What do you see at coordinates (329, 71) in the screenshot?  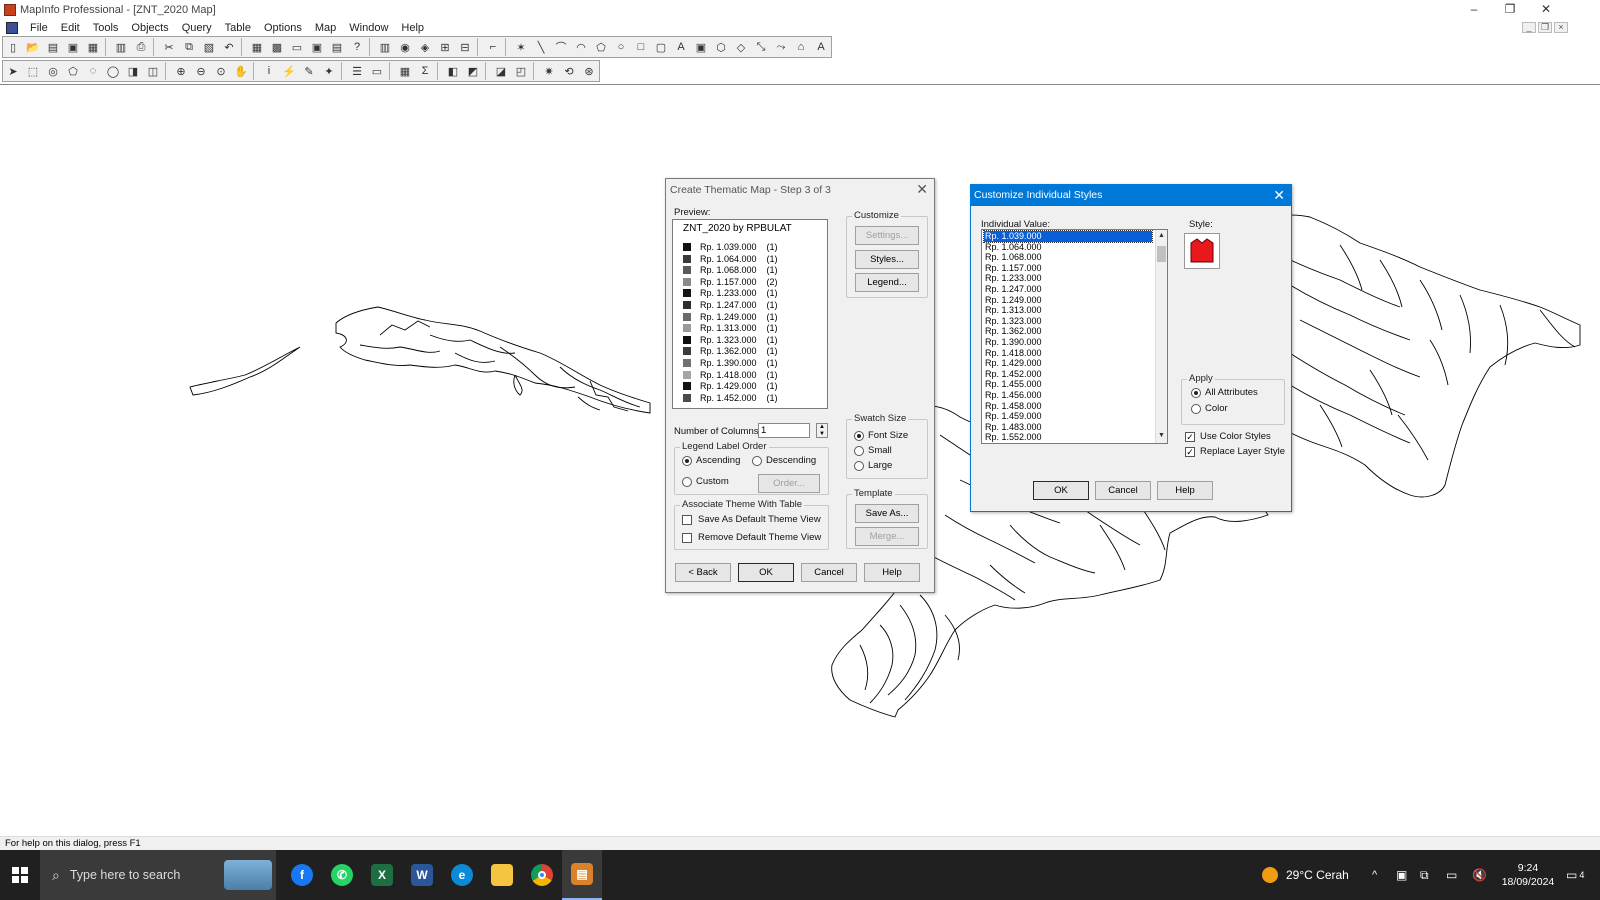 I see `drag-map-icon: ✦` at bounding box center [329, 71].